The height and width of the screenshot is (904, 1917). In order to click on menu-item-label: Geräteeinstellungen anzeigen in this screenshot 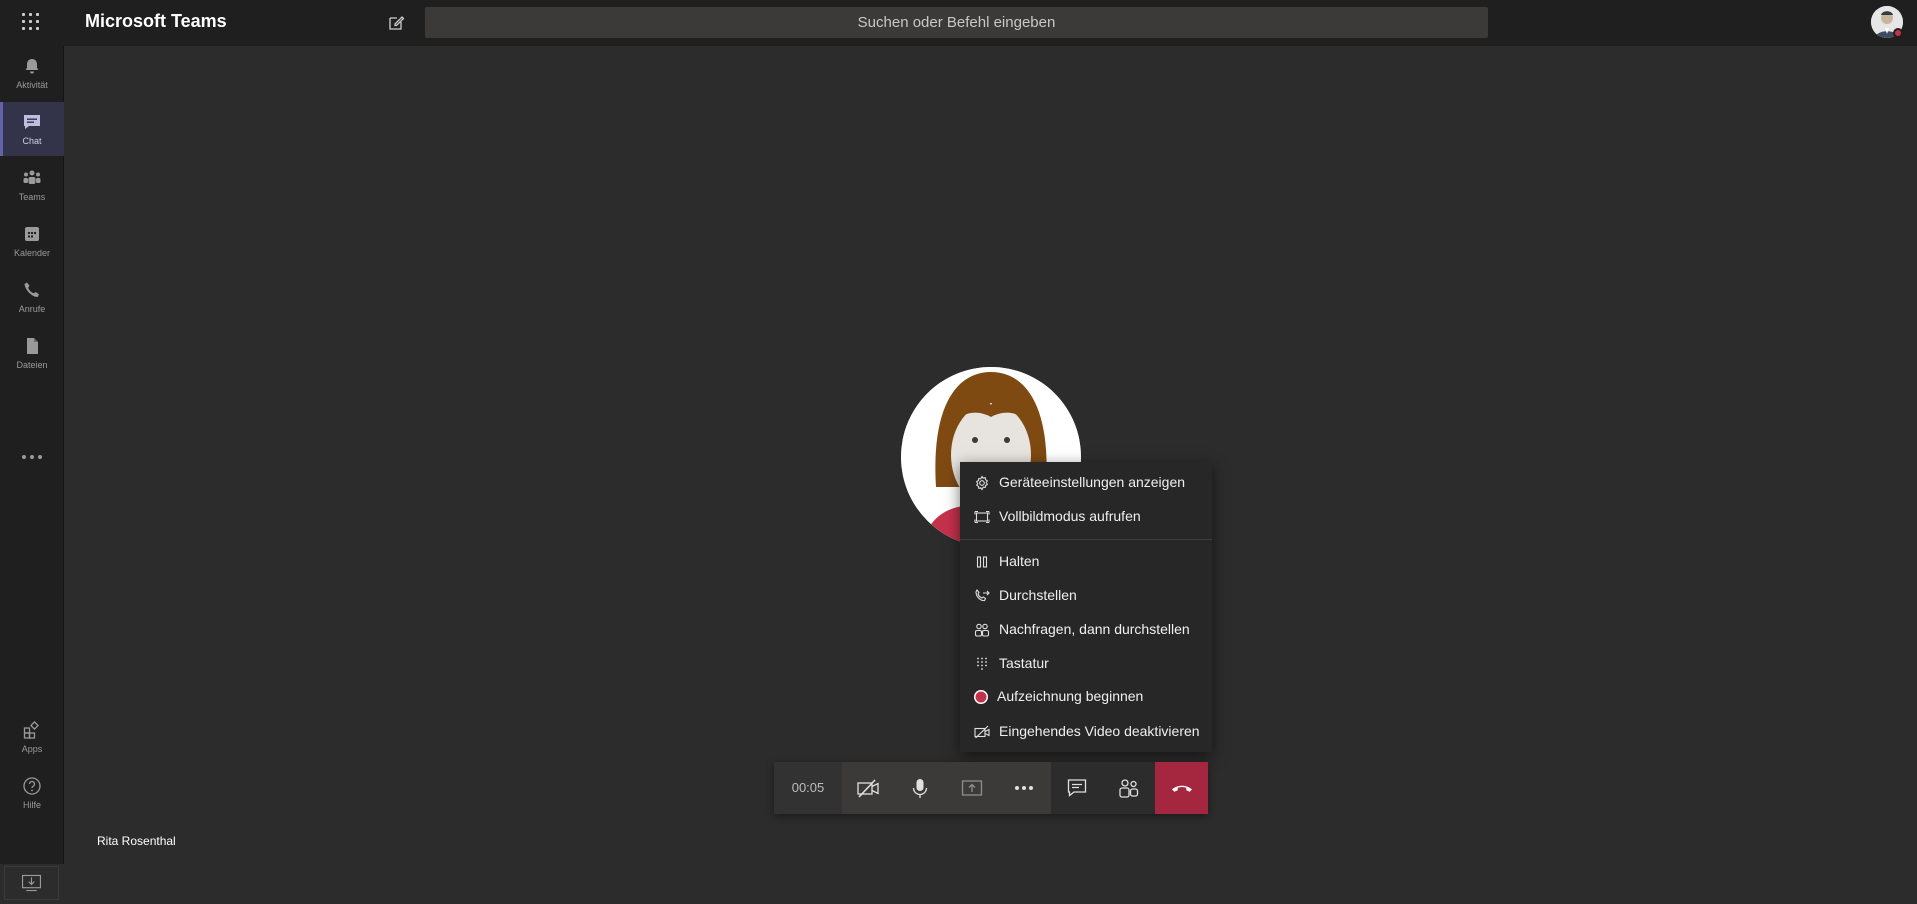, I will do `click(1092, 482)`.